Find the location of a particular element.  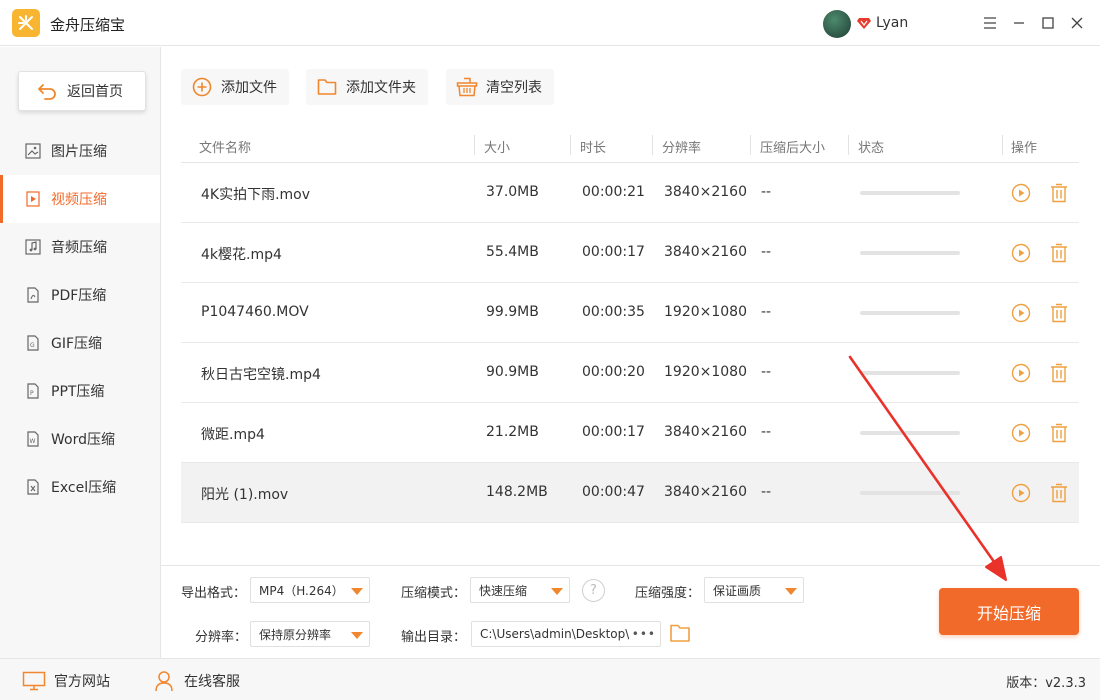

browse-folder-icon is located at coordinates (680, 633).